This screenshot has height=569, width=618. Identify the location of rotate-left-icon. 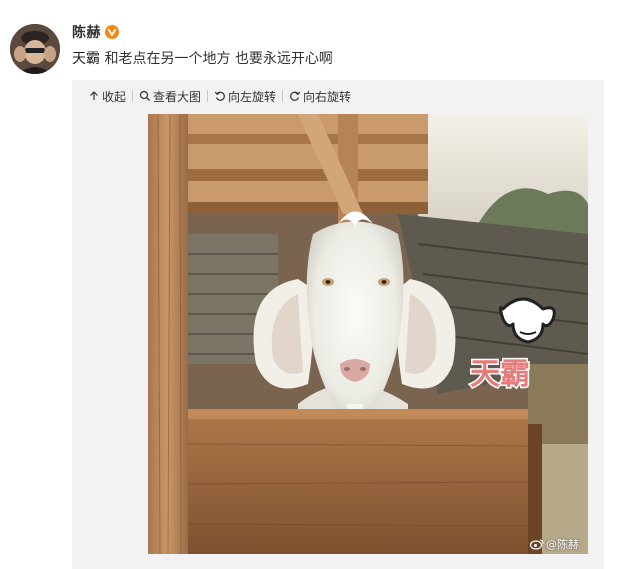
(219, 96).